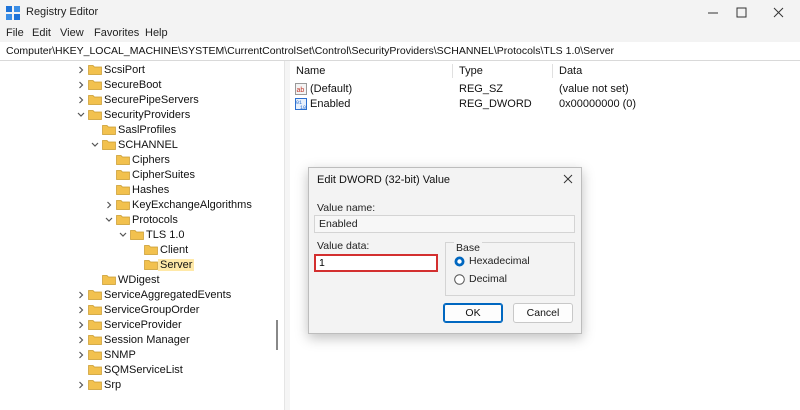  What do you see at coordinates (310, 71) in the screenshot?
I see `column-header-name: Name` at bounding box center [310, 71].